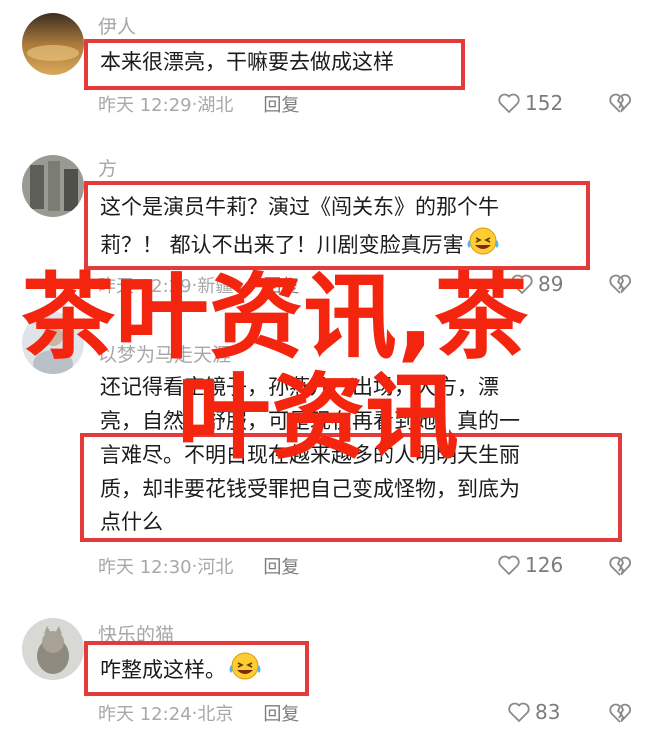 Image resolution: width=653 pixels, height=734 pixels. I want to click on like-button: 152, so click(530, 103).